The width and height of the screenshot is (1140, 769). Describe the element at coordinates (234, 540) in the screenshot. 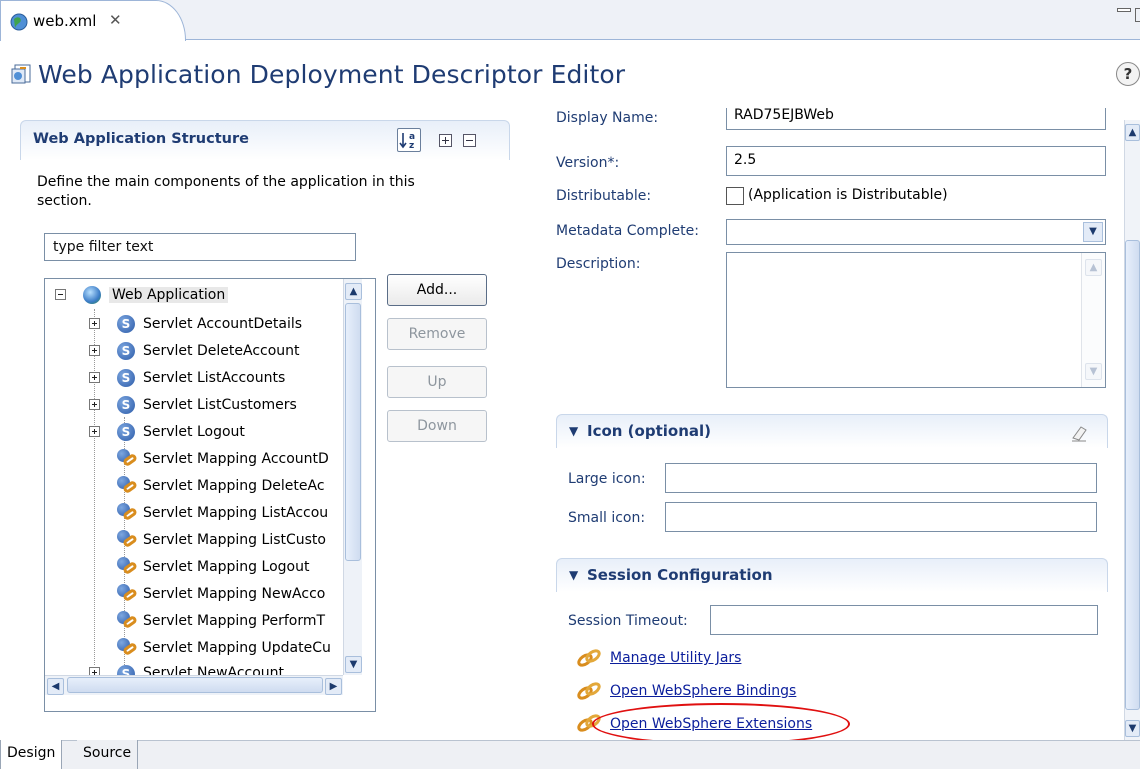

I see `tree-item-label: Servlet Mapping ListCusto` at that location.